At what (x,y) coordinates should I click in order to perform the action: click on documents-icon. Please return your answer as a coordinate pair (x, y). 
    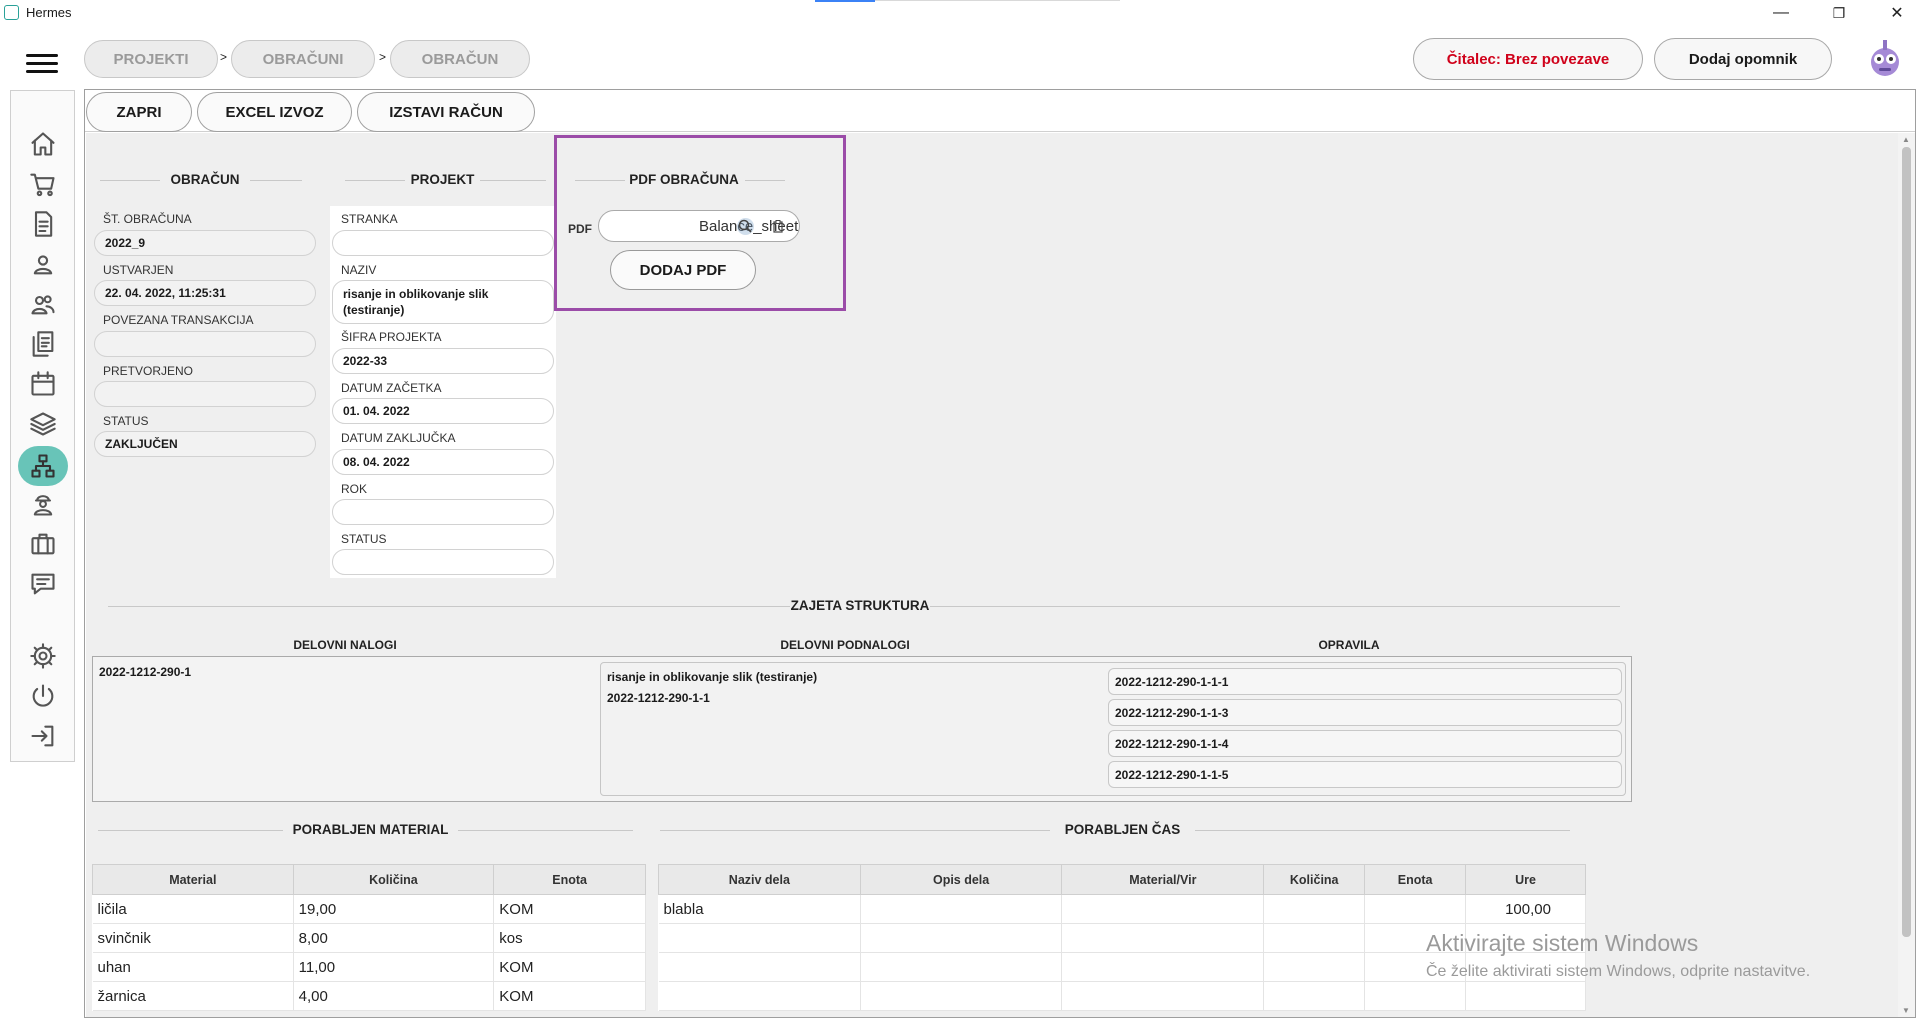
    Looking at the image, I should click on (43, 344).